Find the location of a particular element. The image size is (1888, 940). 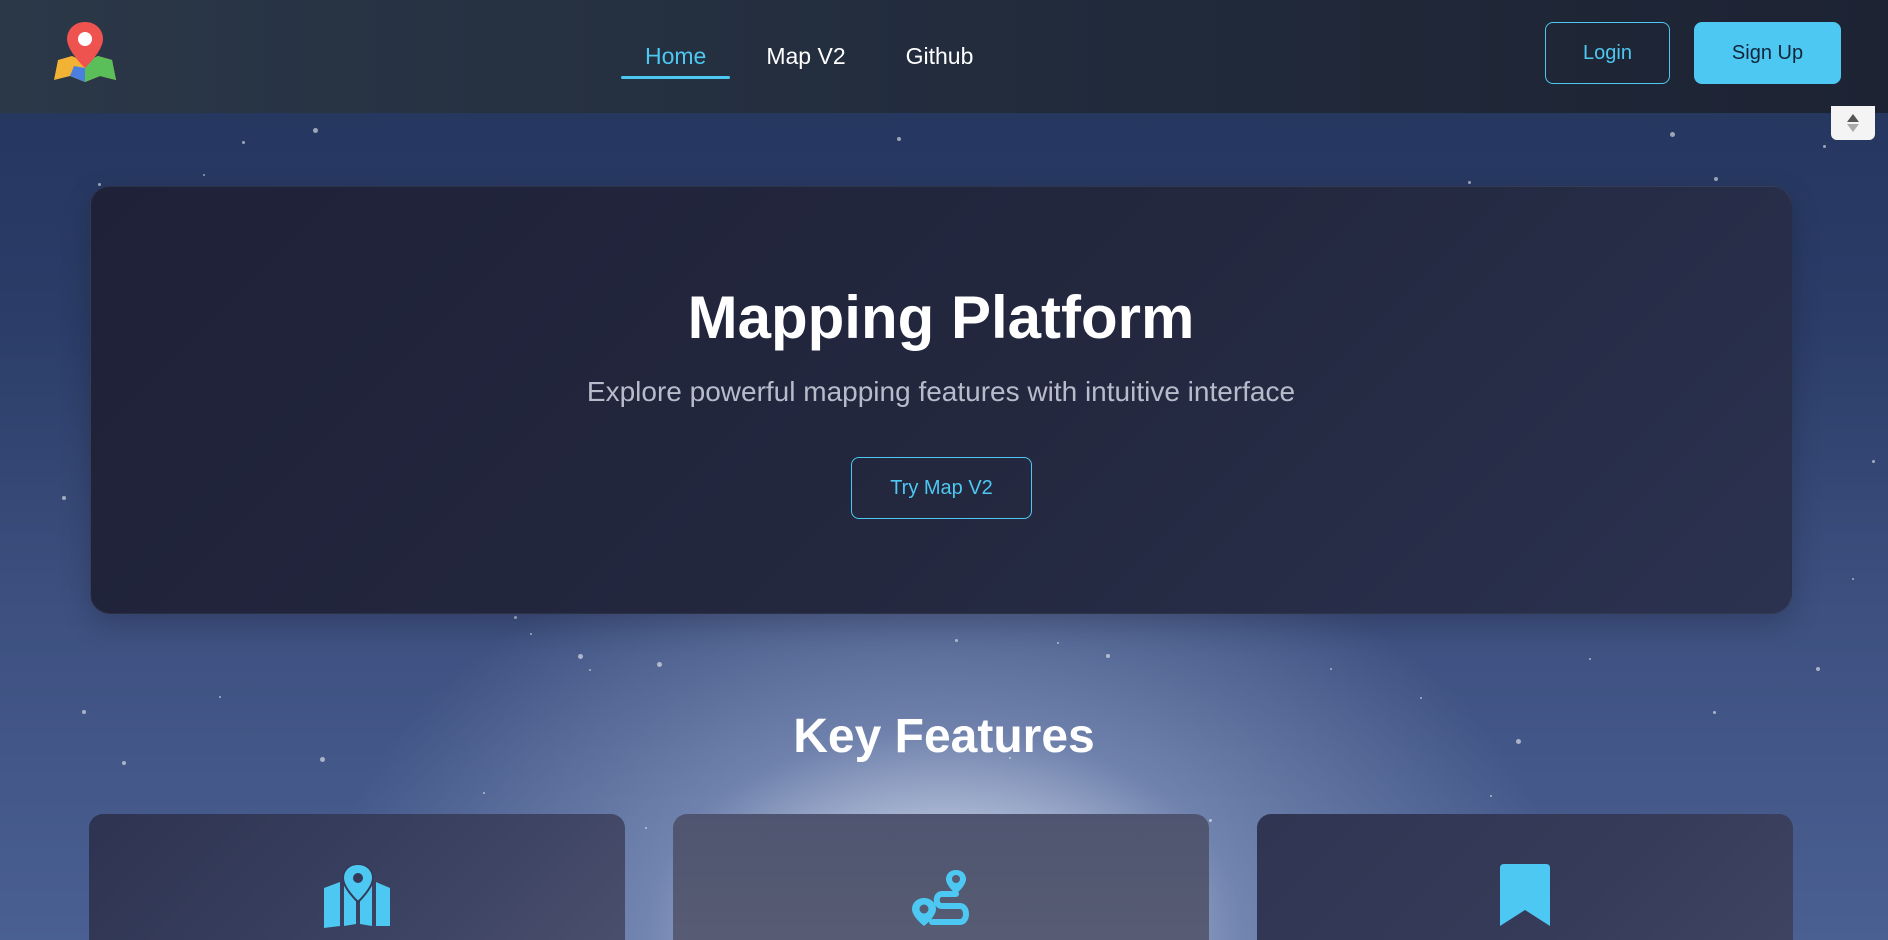

feature-card-map is located at coordinates (357, 877).